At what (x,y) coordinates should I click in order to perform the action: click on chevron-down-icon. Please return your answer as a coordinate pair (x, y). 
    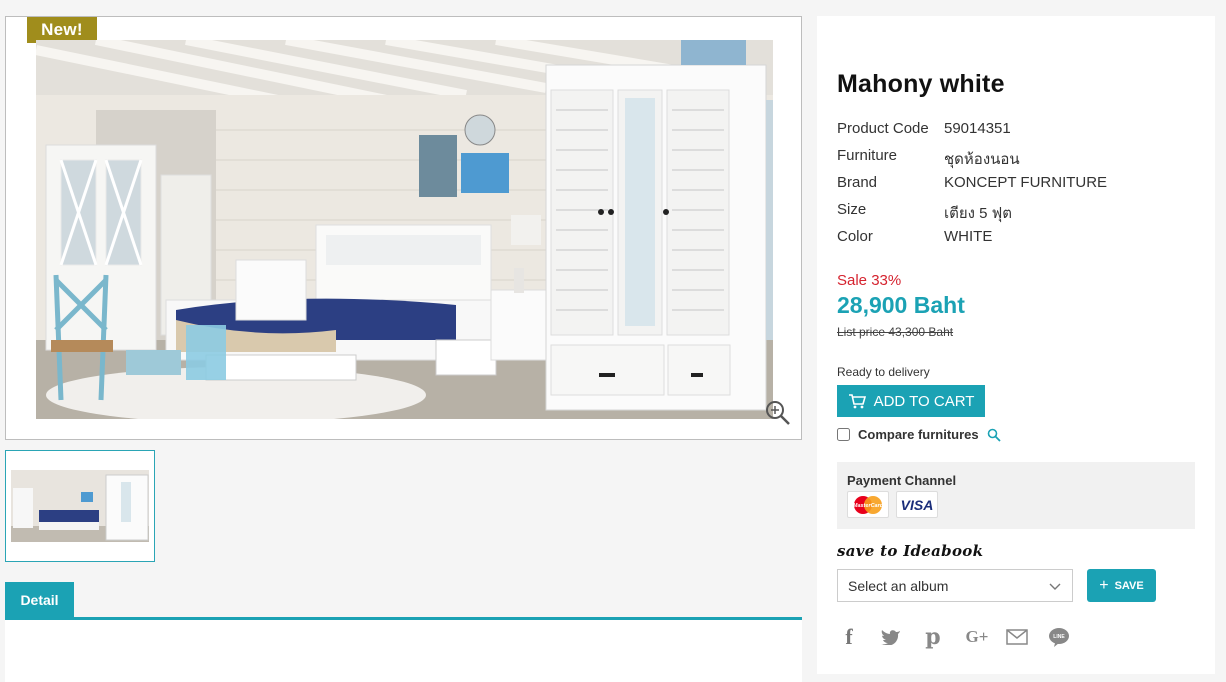
    Looking at the image, I should click on (1055, 586).